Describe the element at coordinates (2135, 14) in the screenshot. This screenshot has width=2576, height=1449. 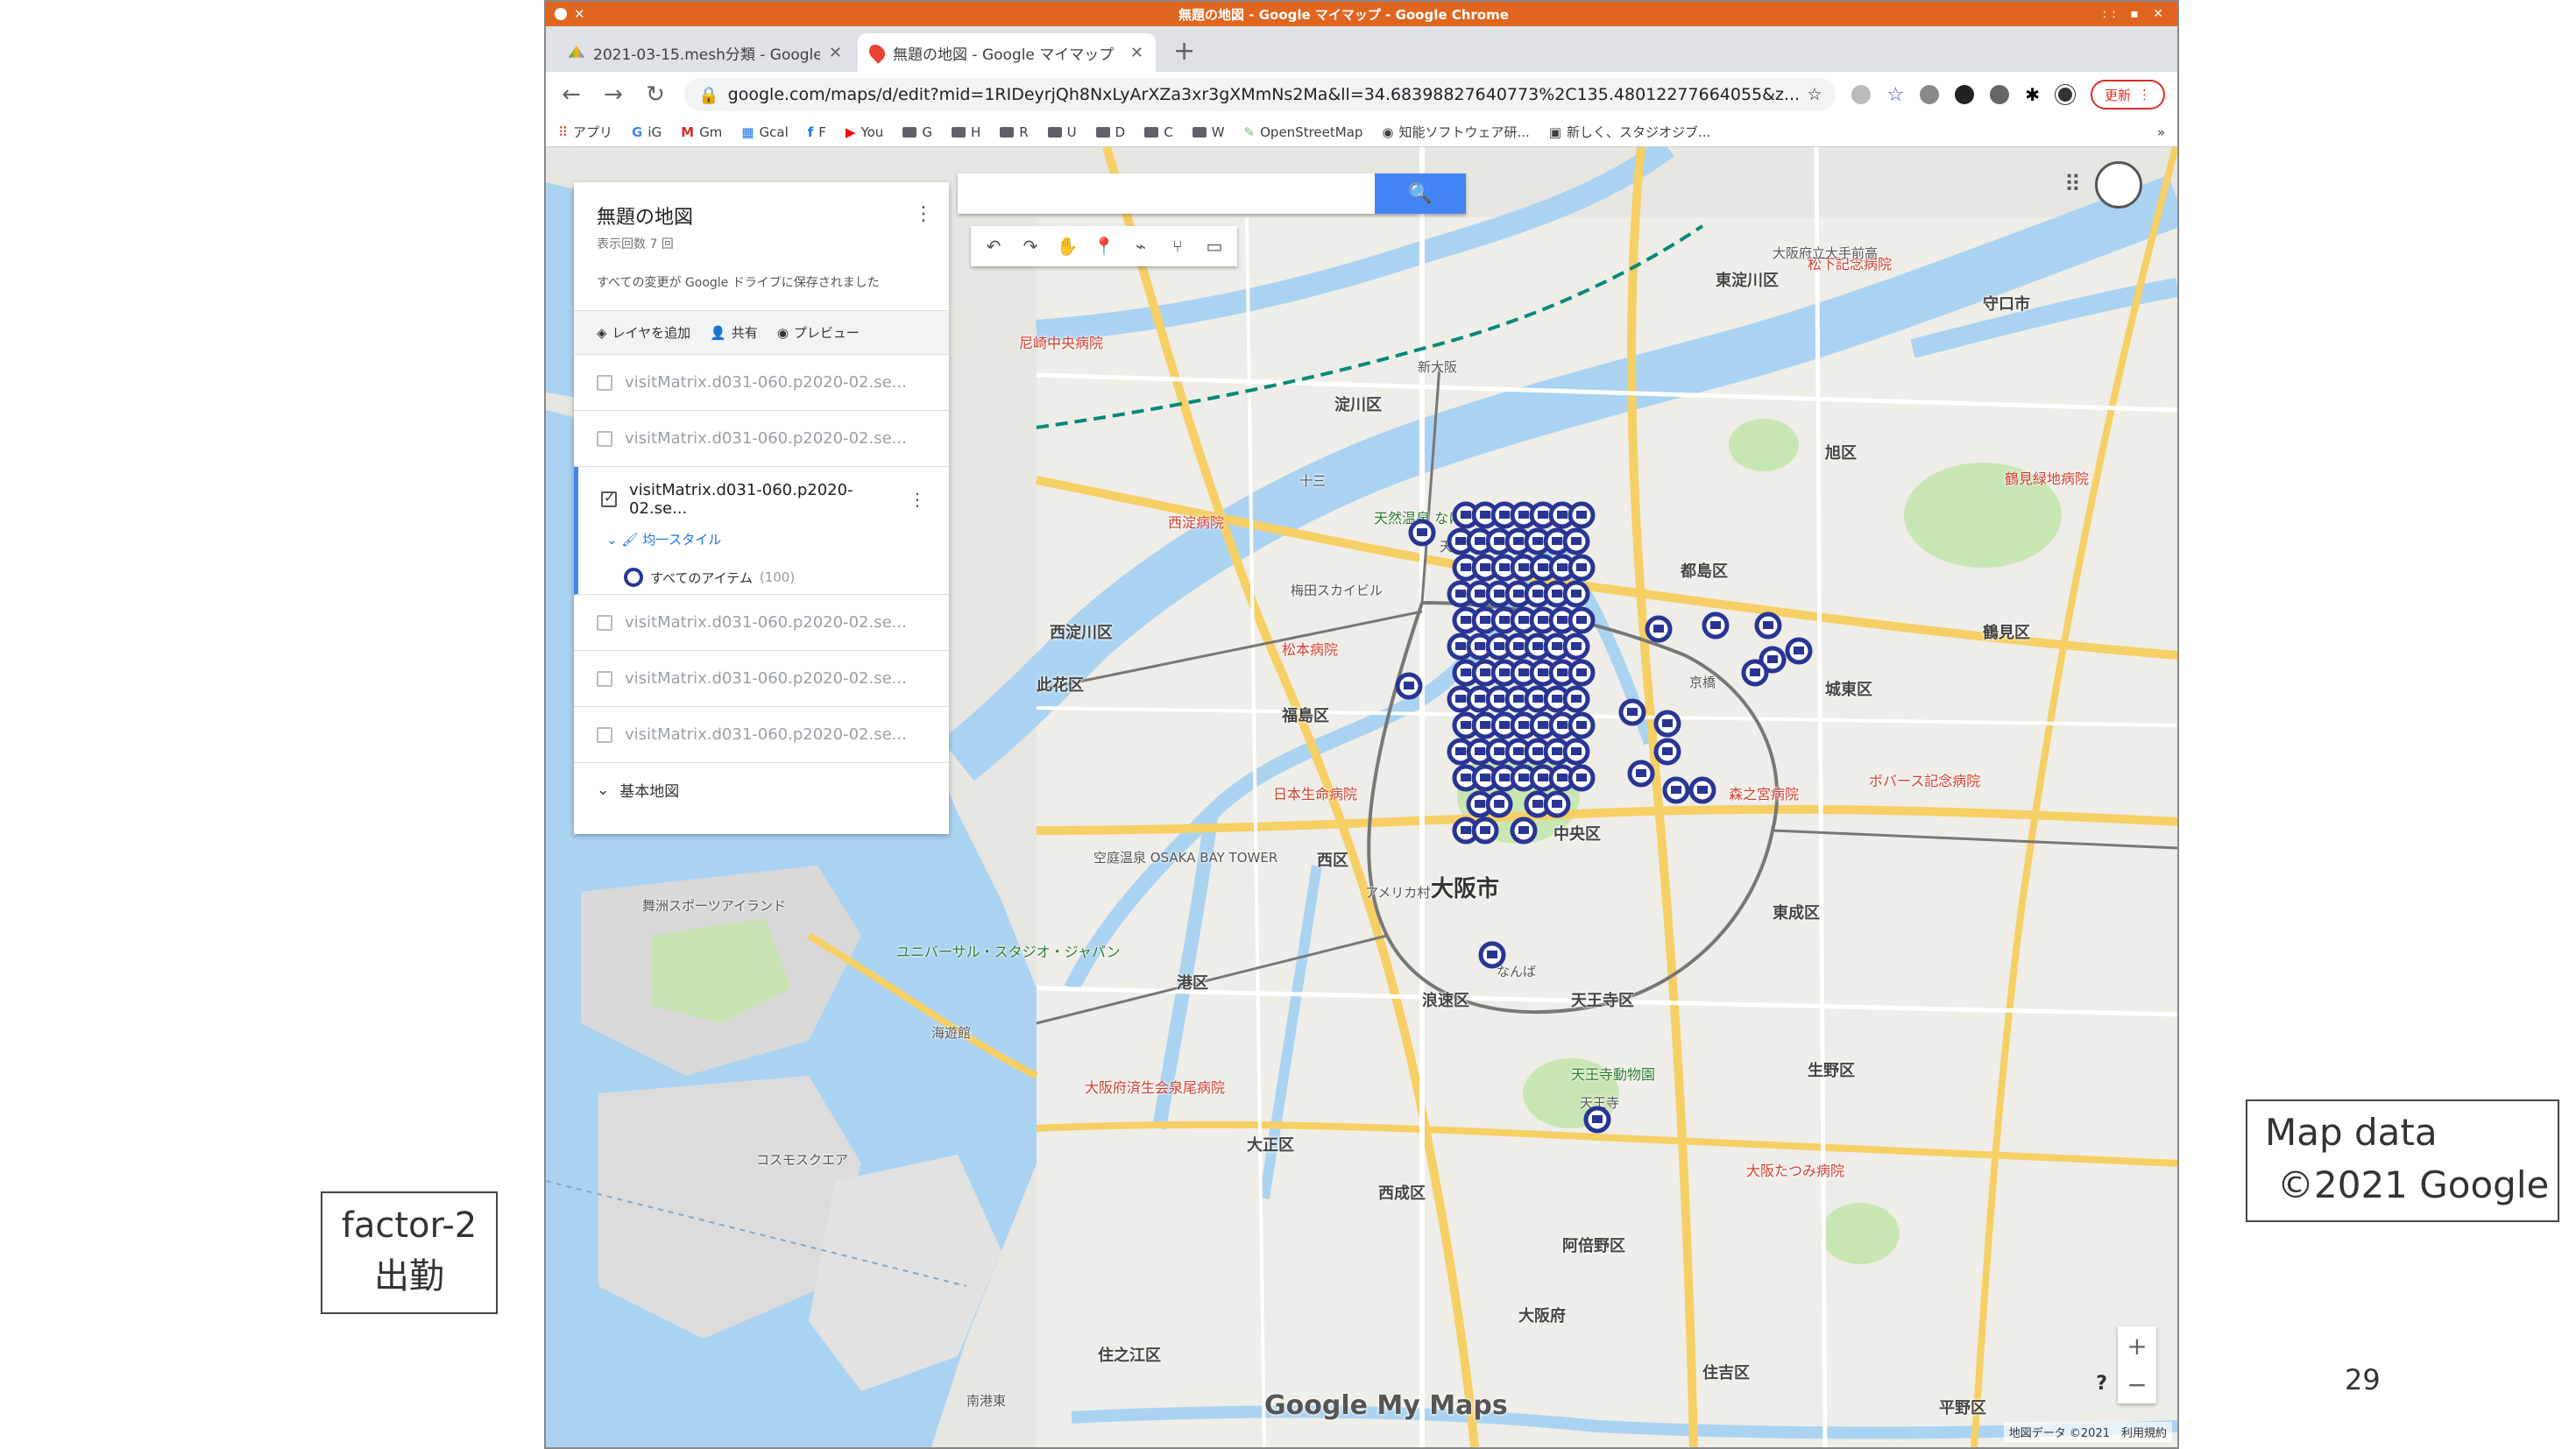
I see `window-controls: :: ▪ ✕` at that location.